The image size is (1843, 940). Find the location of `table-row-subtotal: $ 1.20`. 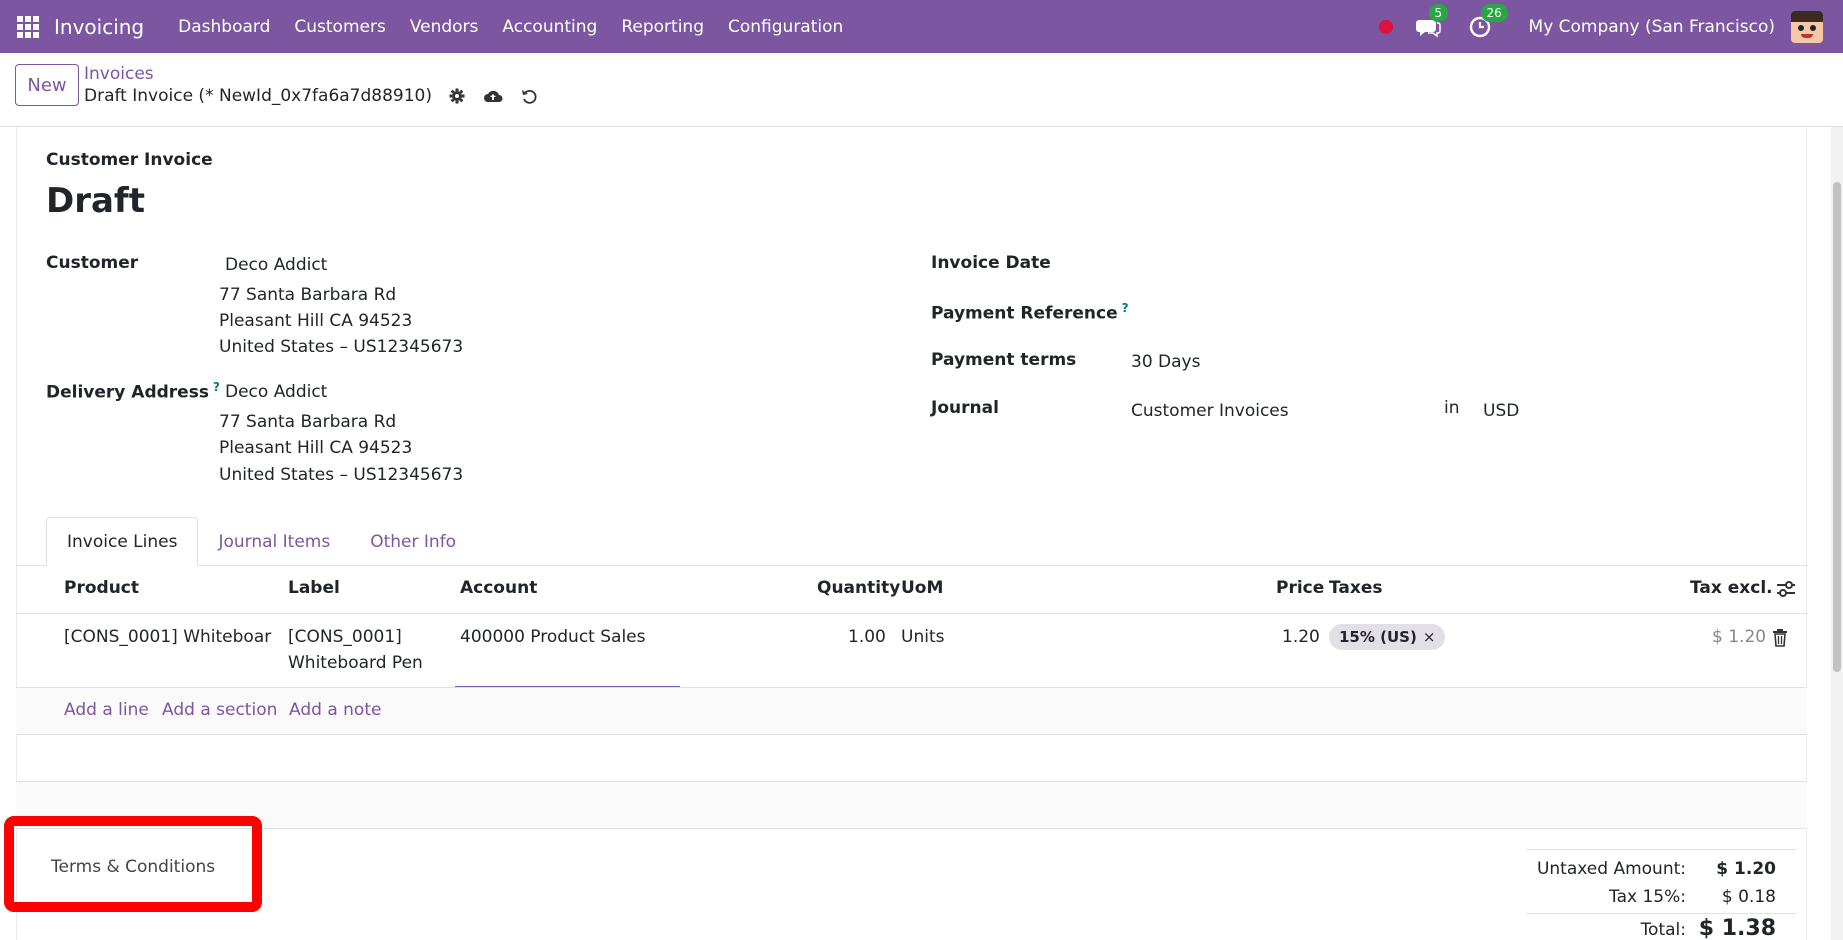

table-row-subtotal: $ 1.20 is located at coordinates (1739, 637).